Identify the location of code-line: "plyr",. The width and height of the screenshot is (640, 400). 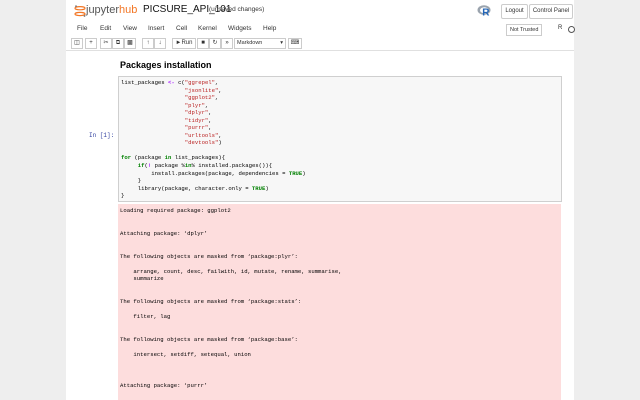
(196, 105).